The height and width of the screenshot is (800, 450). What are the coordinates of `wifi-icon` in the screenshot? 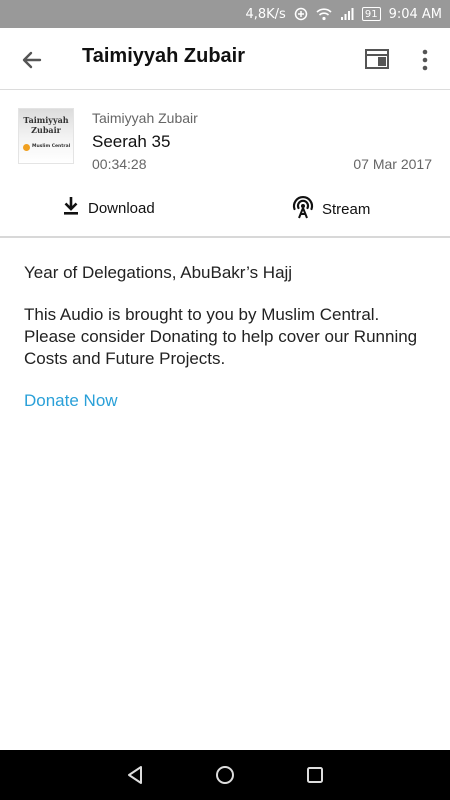 It's located at (324, 14).